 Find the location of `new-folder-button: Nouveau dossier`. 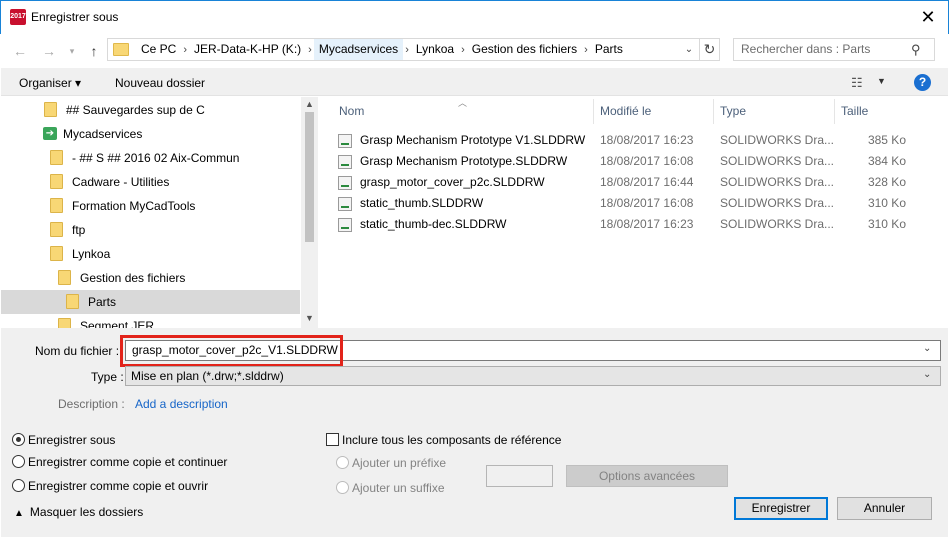

new-folder-button: Nouveau dossier is located at coordinates (160, 83).